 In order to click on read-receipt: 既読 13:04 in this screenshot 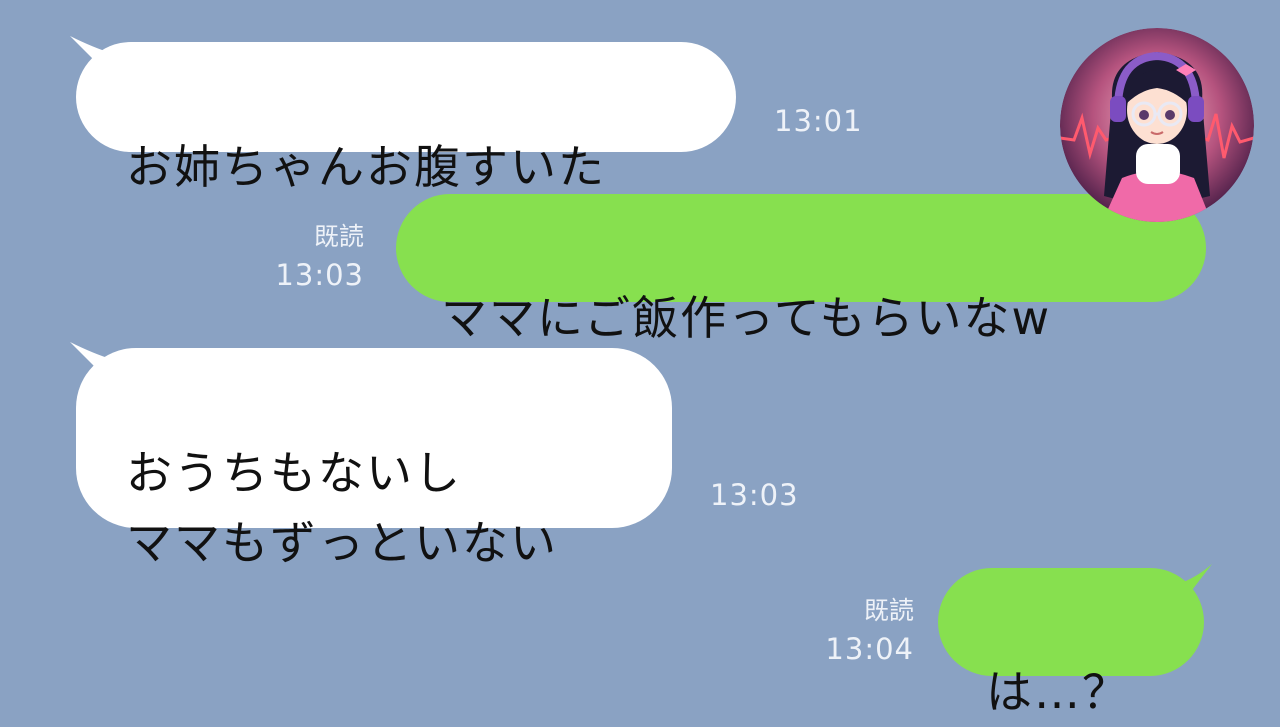, I will do `click(857, 630)`.